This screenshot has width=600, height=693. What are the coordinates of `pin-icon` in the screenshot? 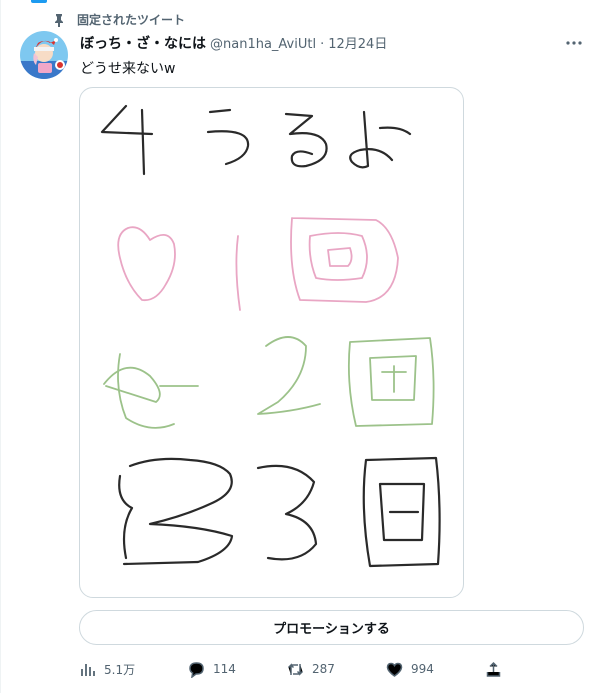 It's located at (59, 20).